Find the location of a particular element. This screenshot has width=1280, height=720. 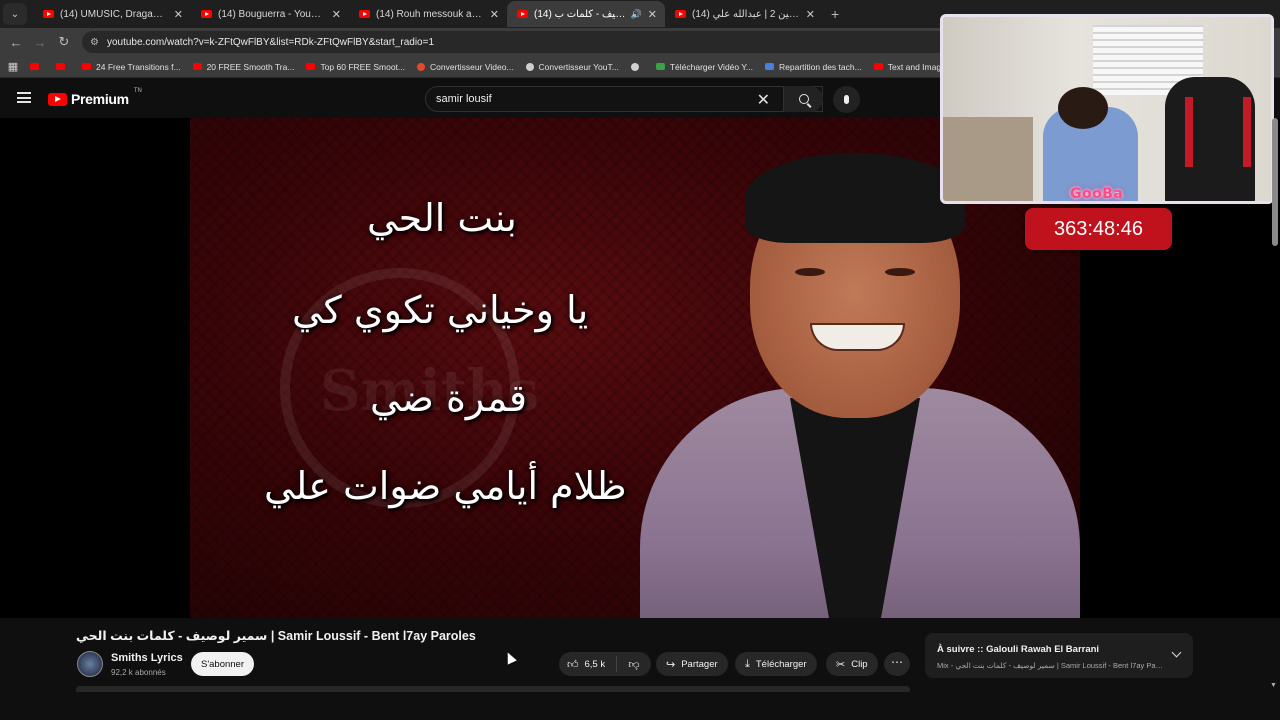

speaker-icon: 🔊 is located at coordinates (636, 14).